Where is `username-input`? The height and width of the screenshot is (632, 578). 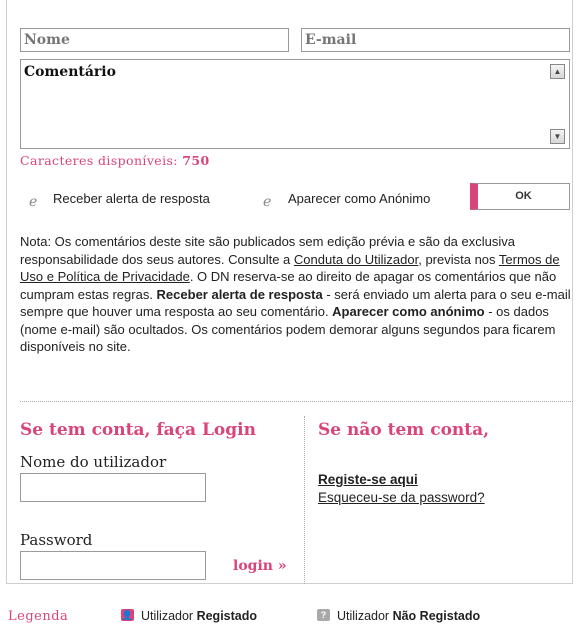
username-input is located at coordinates (113, 487).